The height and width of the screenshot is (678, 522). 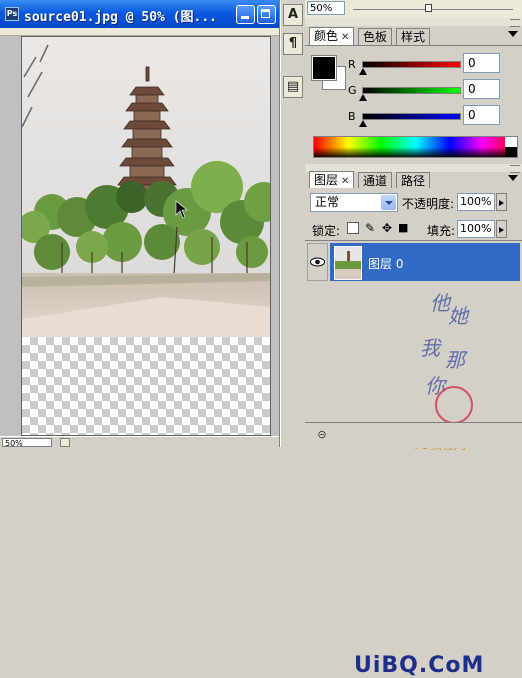 I want to click on lock-label: 锁定:, so click(x=326, y=231).